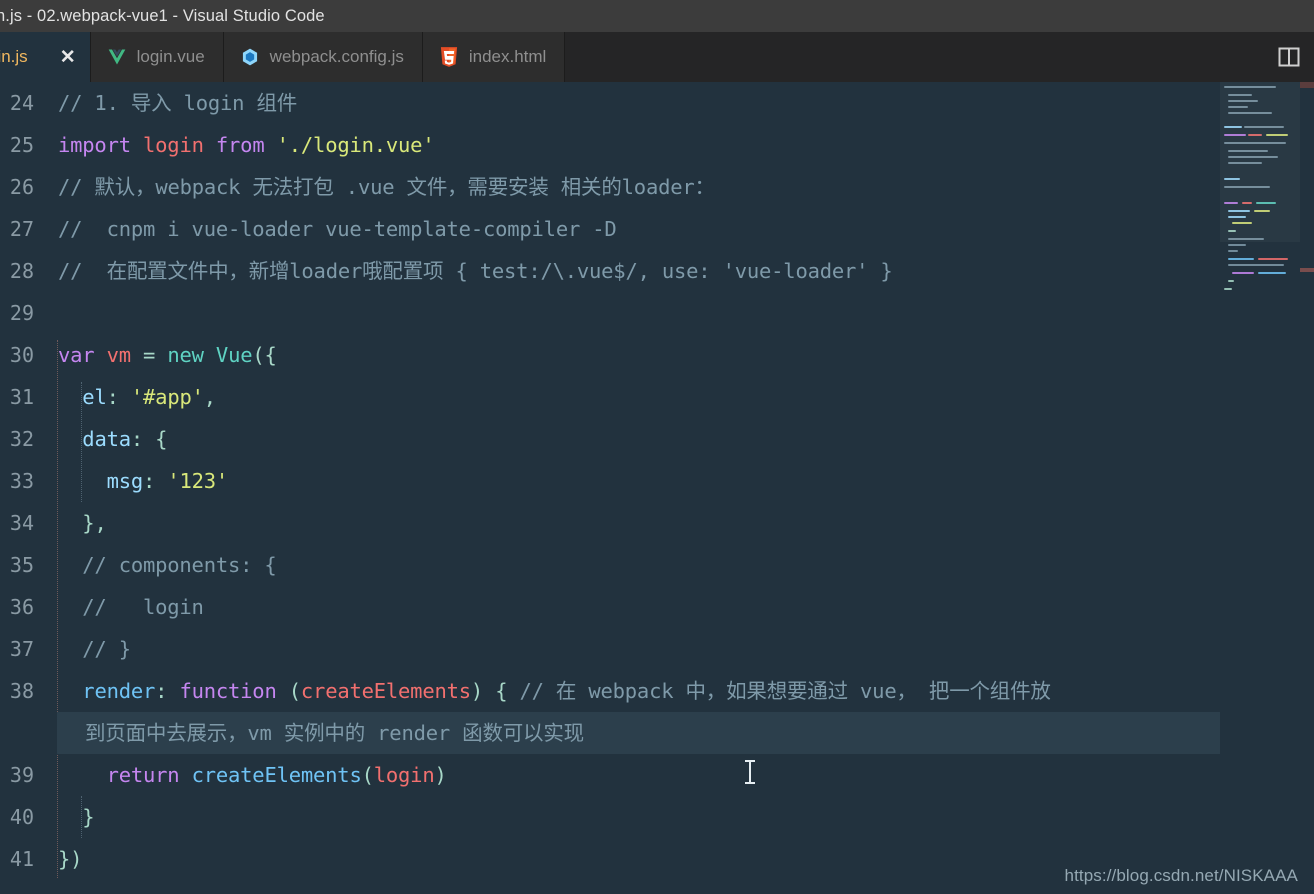  I want to click on code-token-paren-close: ) {, so click(495, 691).